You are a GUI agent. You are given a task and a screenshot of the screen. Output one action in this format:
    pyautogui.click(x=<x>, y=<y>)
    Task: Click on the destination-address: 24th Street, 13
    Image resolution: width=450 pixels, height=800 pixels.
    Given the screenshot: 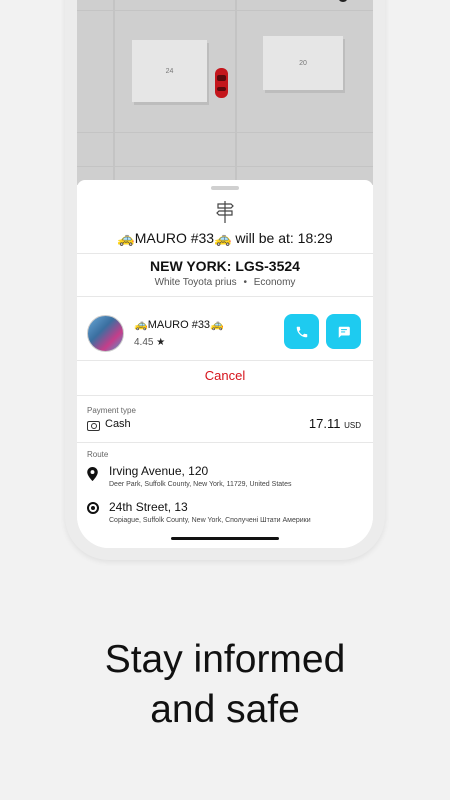 What is the action you would take?
    pyautogui.click(x=148, y=507)
    